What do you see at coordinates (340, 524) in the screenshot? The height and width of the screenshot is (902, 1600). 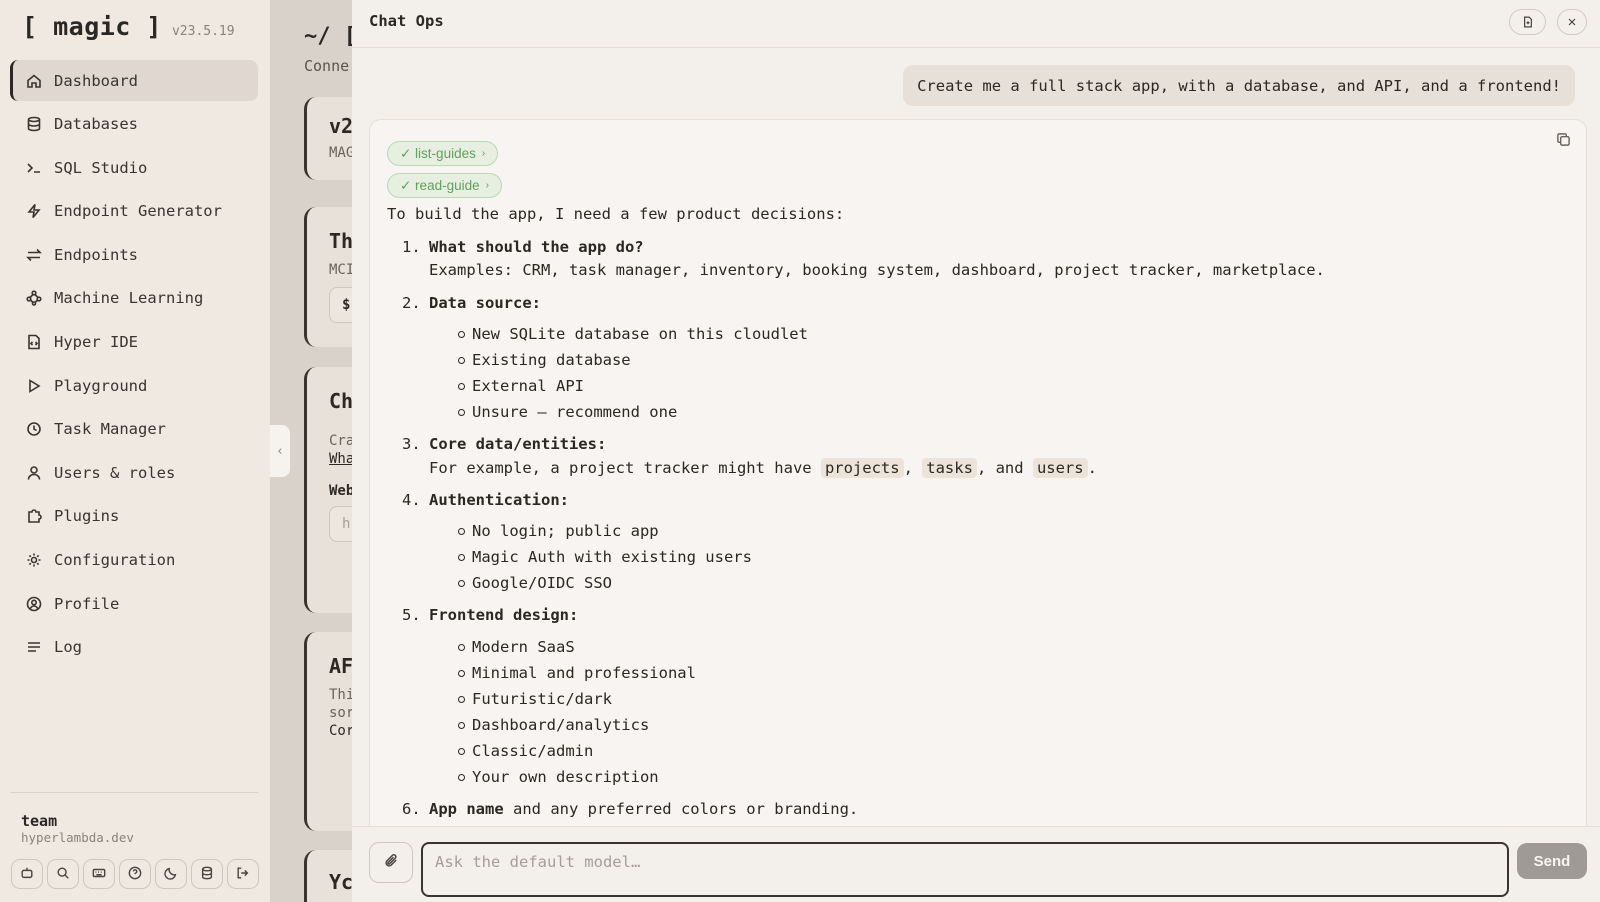 I see `card-input: h` at bounding box center [340, 524].